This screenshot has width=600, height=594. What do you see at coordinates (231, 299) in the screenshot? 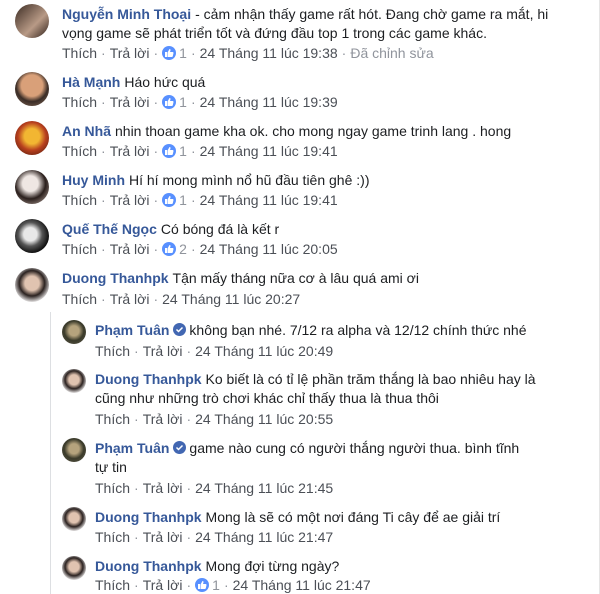
I see `timestamp: 24 Tháng 11 lúc 20:27` at bounding box center [231, 299].